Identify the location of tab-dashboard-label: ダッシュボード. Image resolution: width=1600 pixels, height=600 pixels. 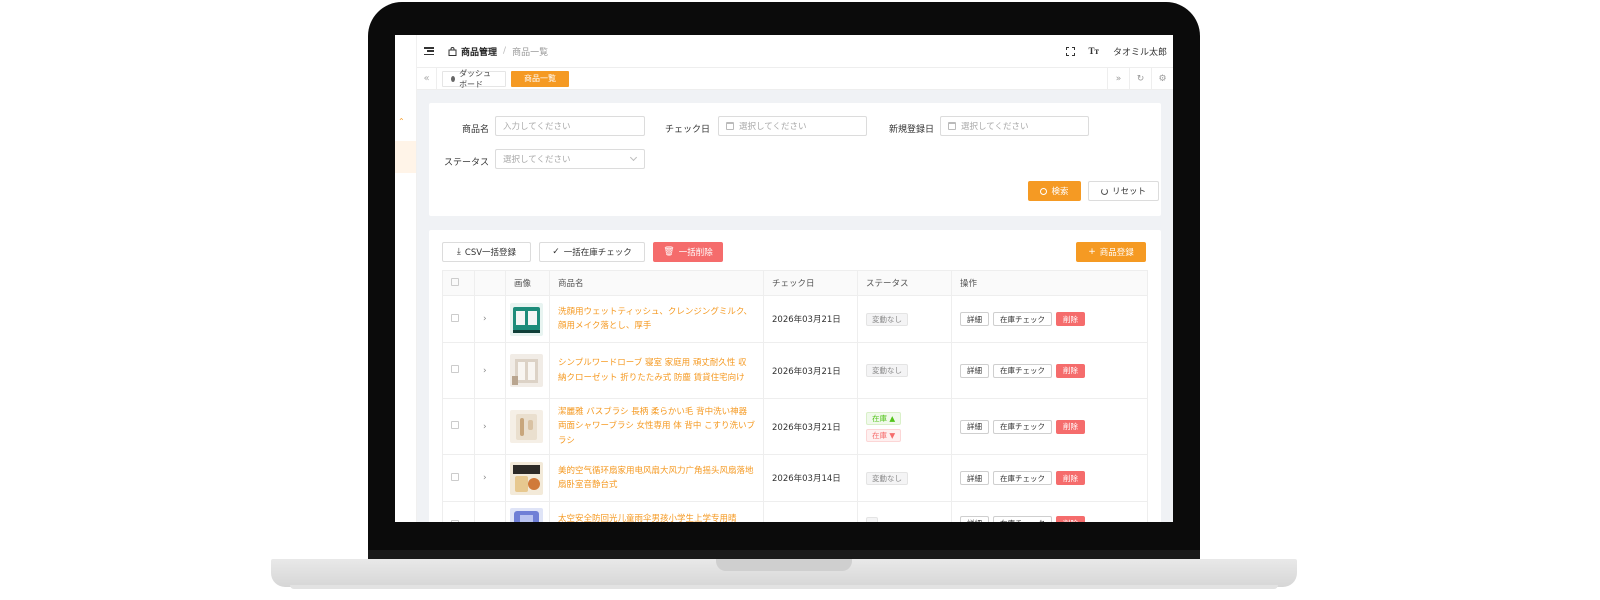
(475, 78).